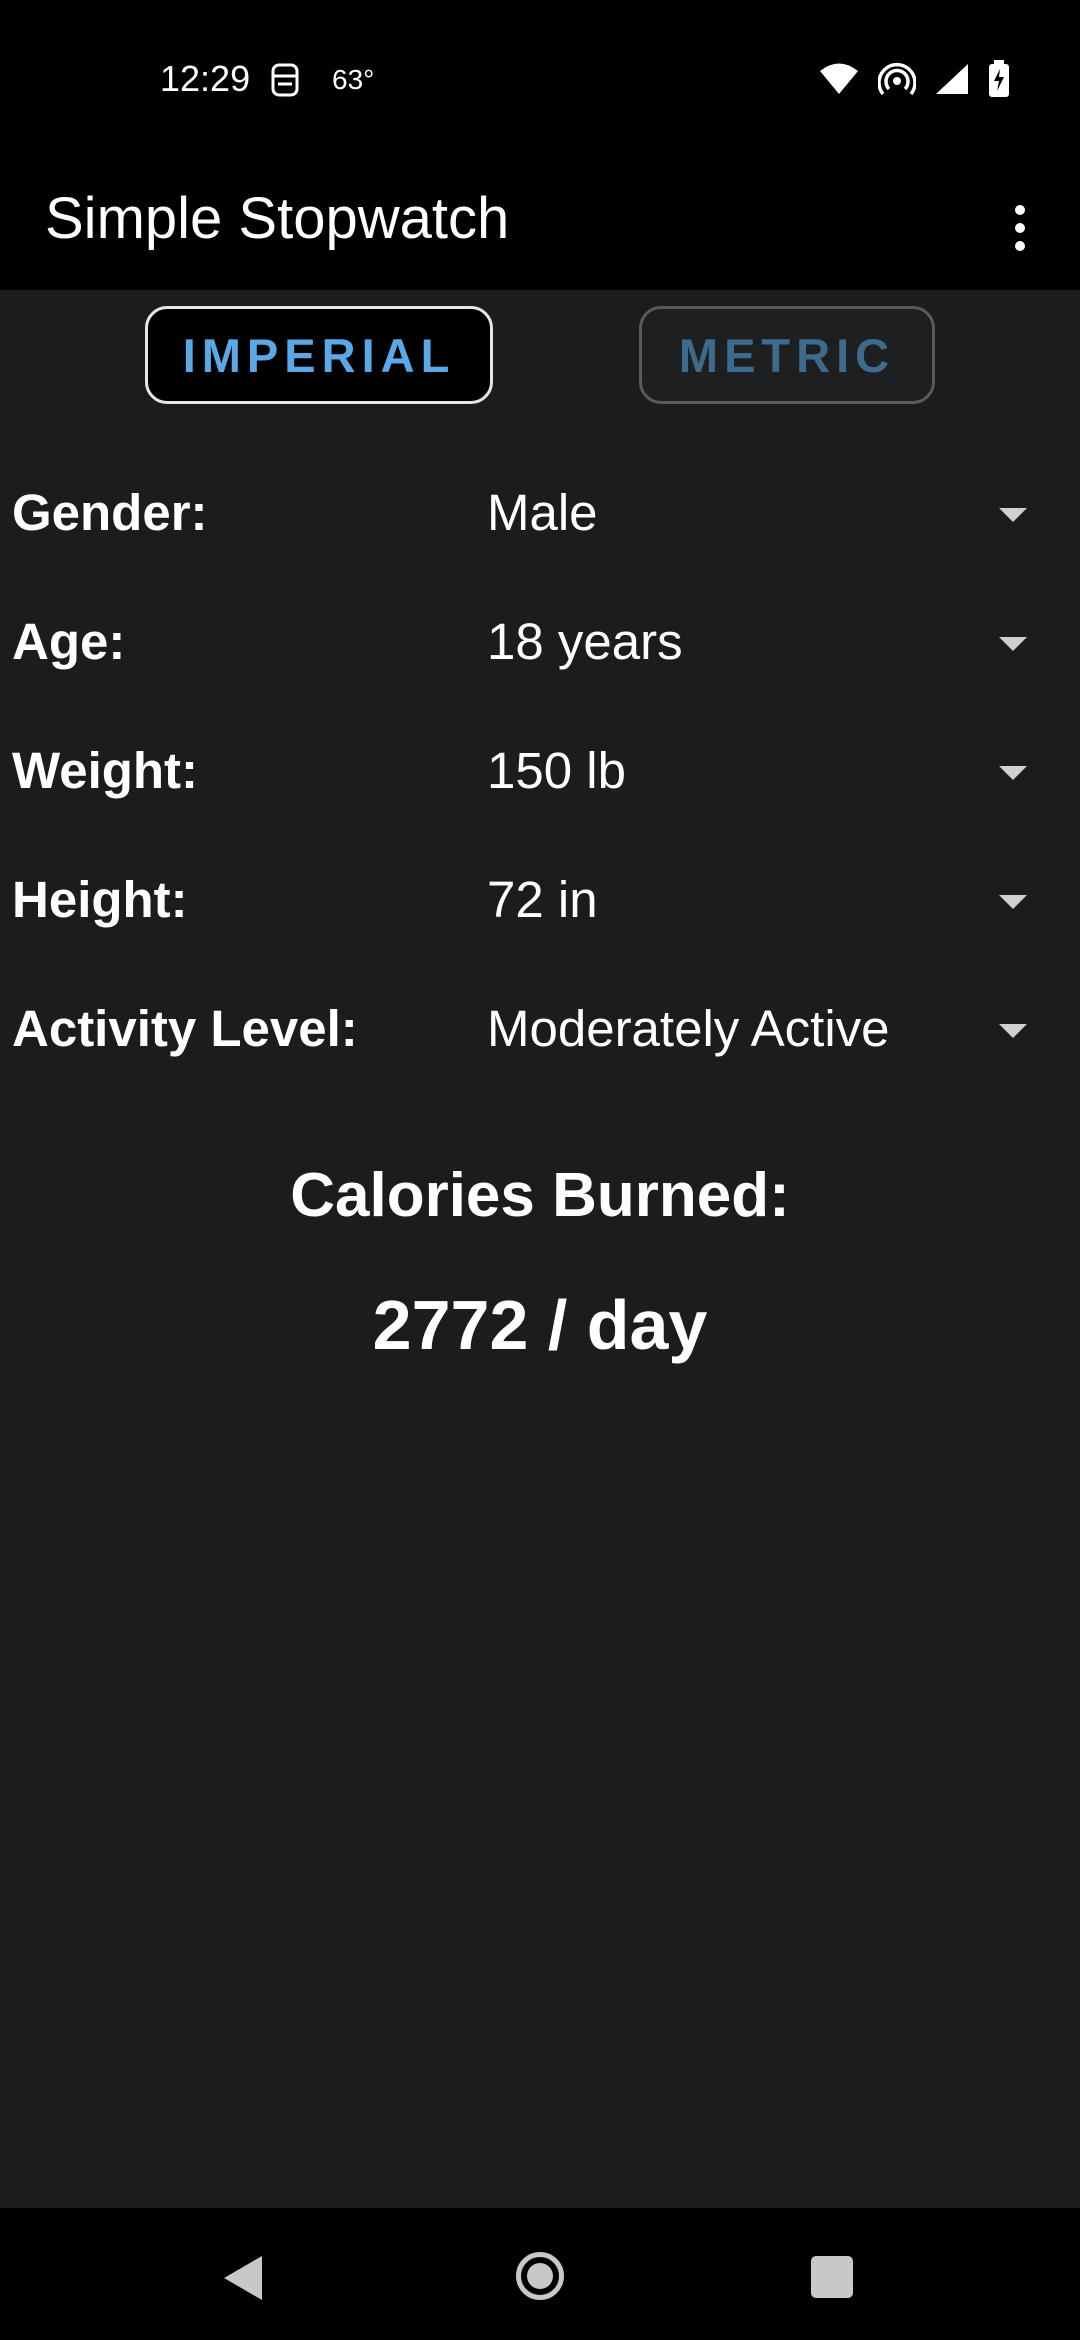 This screenshot has height=2340, width=1080. Describe the element at coordinates (688, 1028) in the screenshot. I see `activity-dropdown: Moderately Active` at that location.